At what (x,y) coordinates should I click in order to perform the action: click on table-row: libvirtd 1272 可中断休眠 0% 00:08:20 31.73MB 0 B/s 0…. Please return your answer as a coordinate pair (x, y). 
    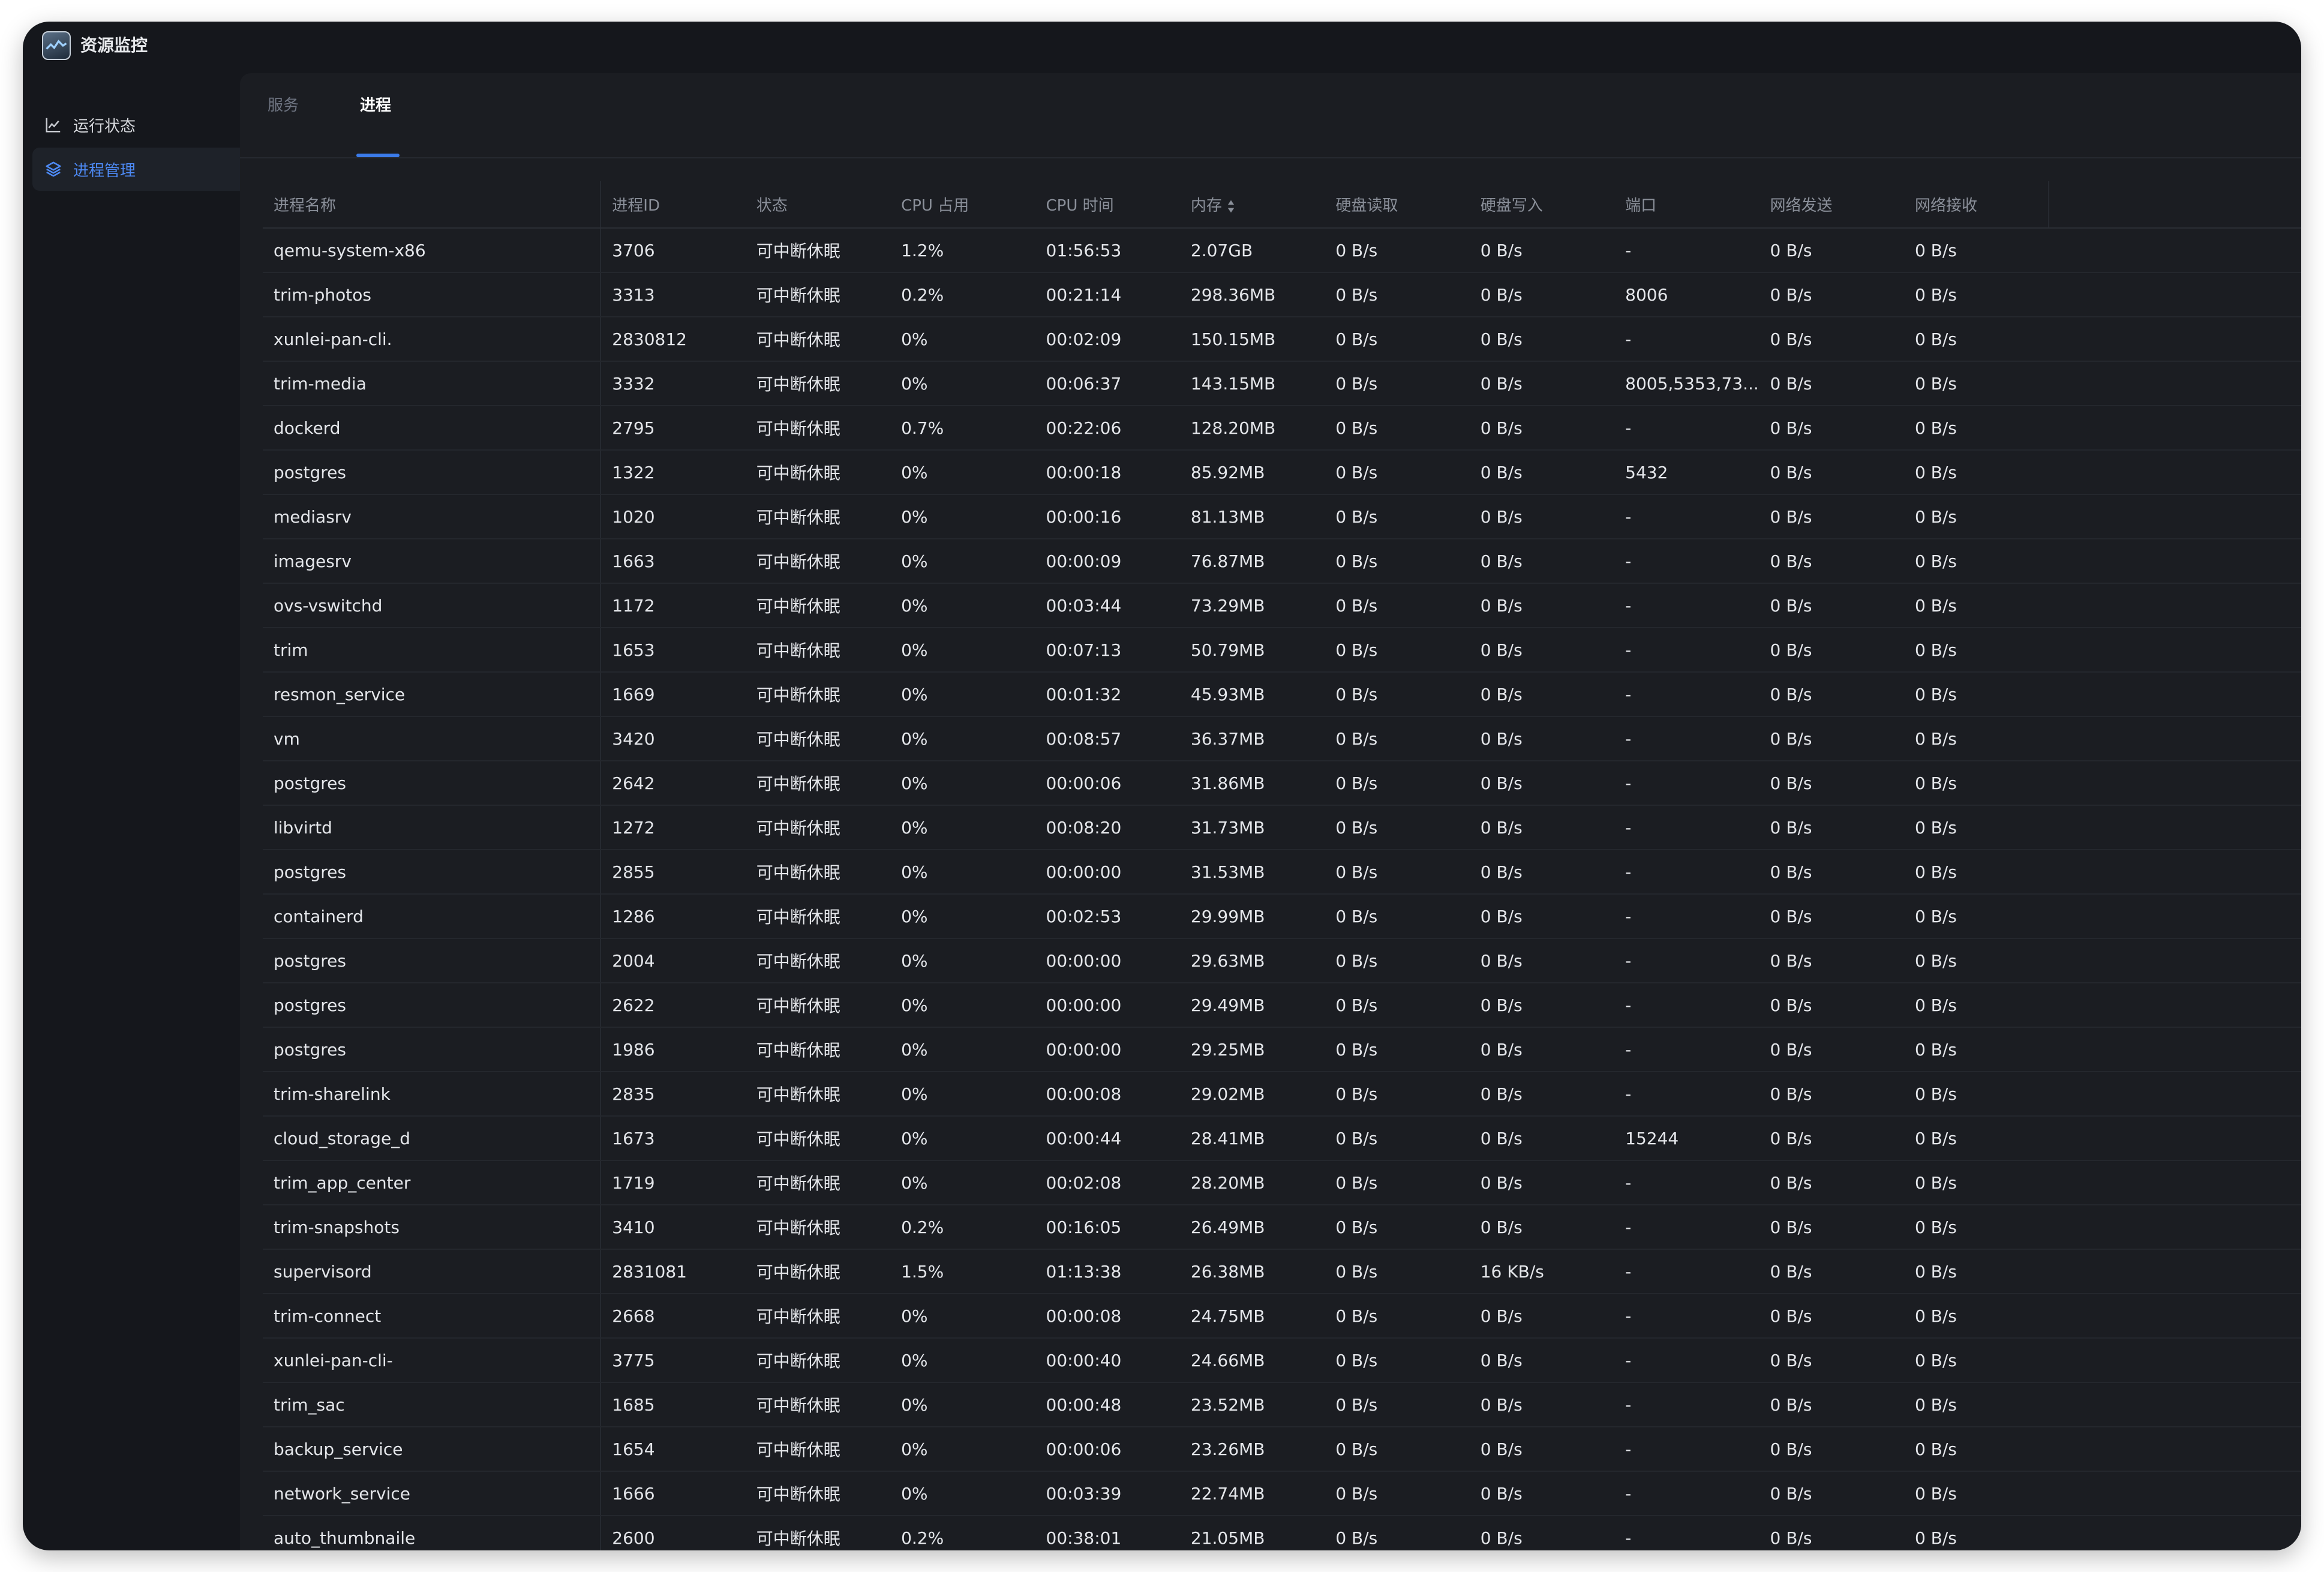
    Looking at the image, I should click on (1282, 827).